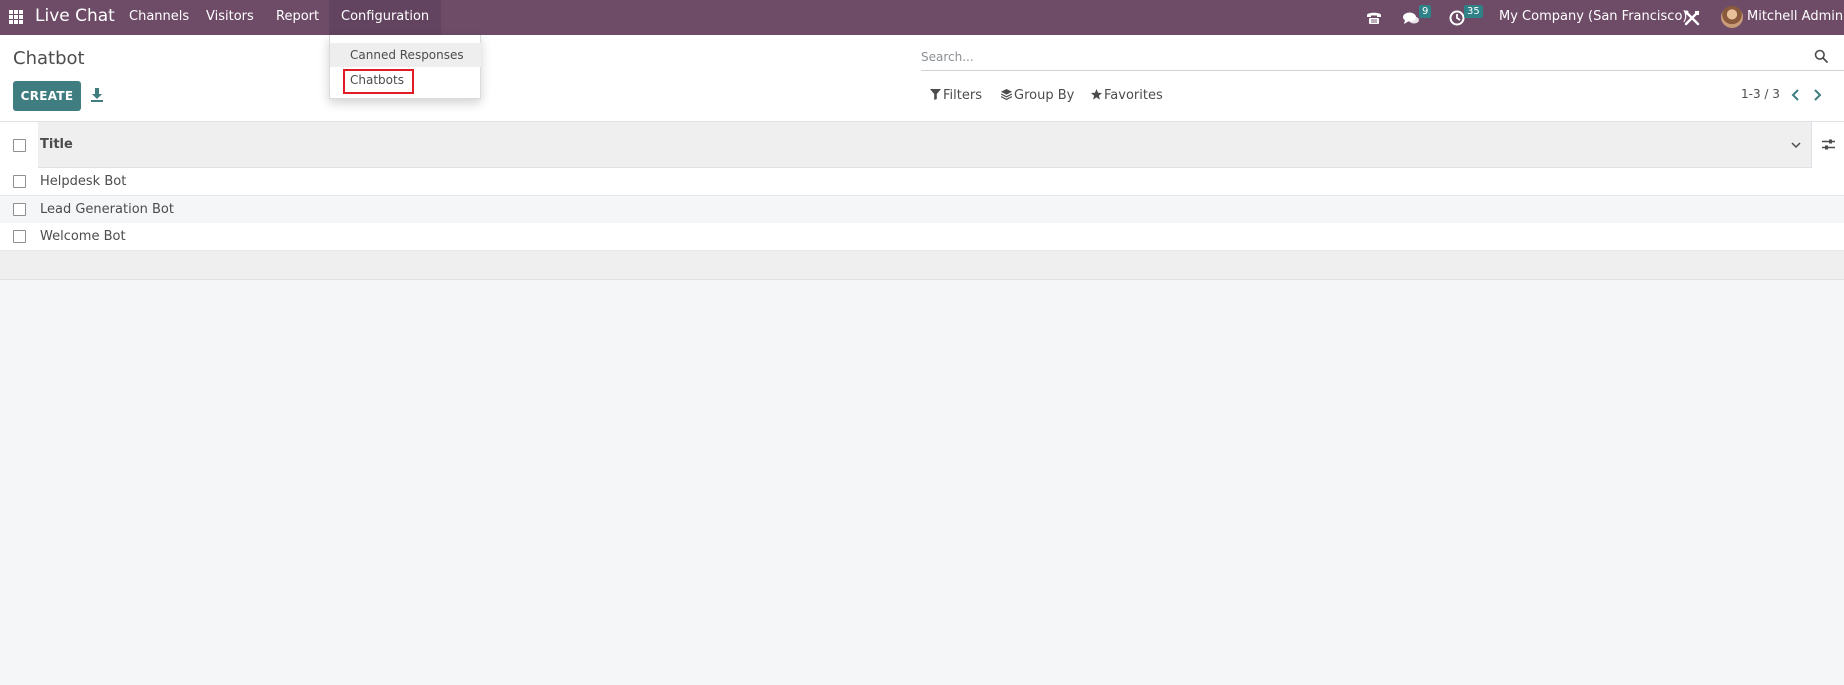 This screenshot has height=685, width=1844. I want to click on chevron-down-icon, so click(1796, 145).